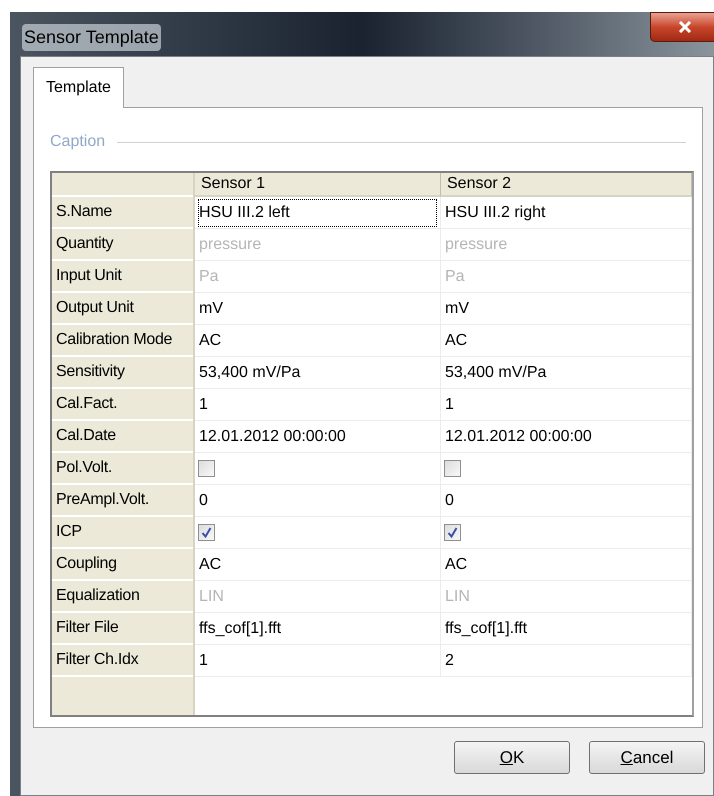 The height and width of the screenshot is (796, 714). I want to click on row-label: ICP, so click(69, 532).